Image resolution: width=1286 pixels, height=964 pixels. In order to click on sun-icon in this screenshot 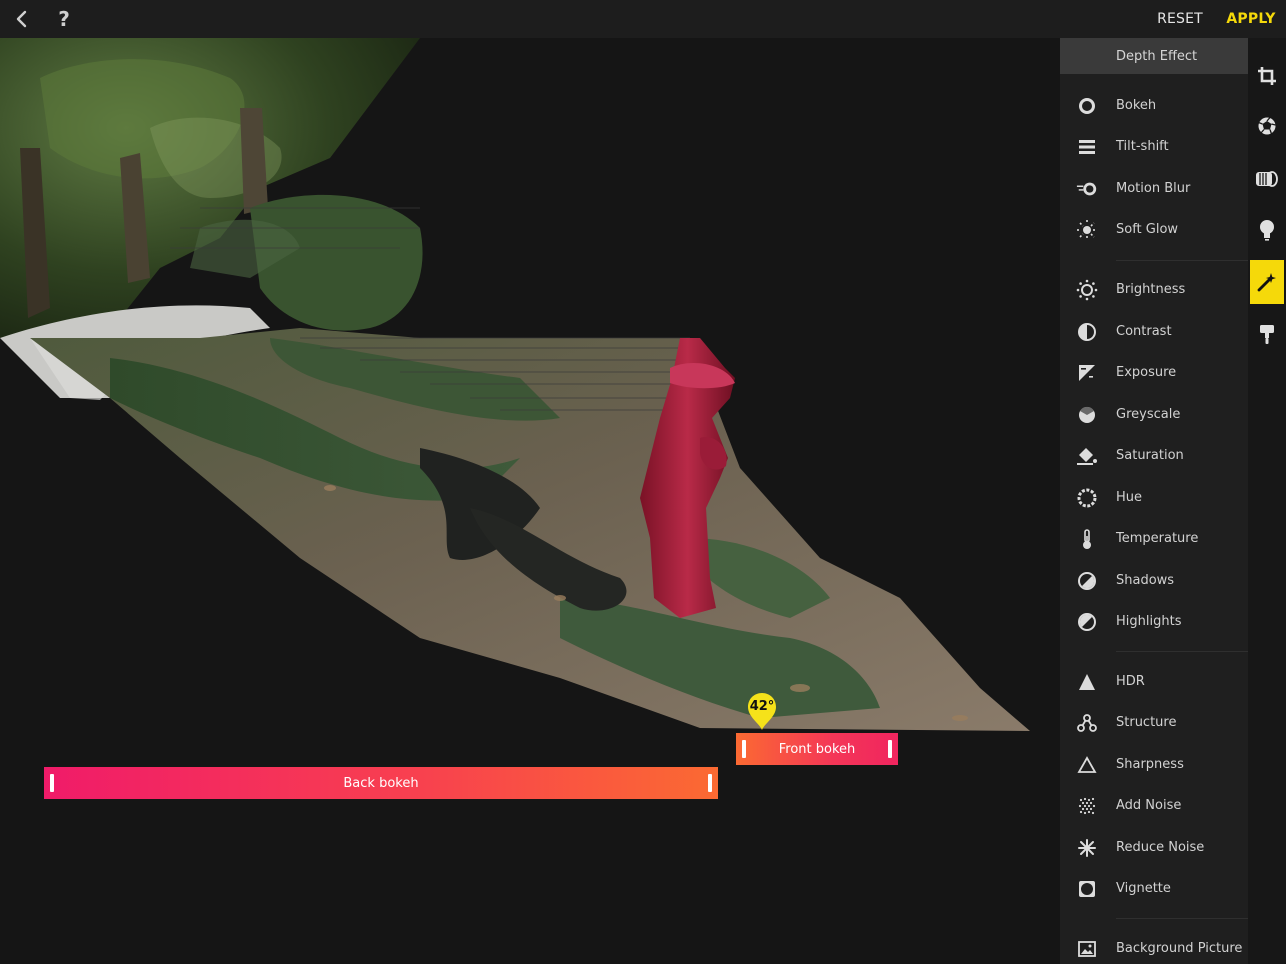, I will do `click(1087, 290)`.